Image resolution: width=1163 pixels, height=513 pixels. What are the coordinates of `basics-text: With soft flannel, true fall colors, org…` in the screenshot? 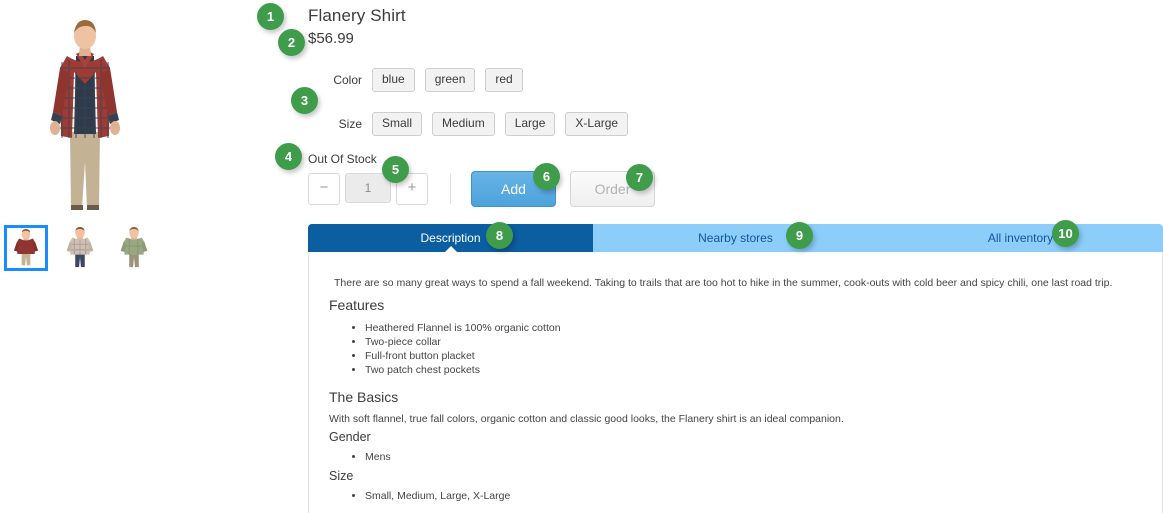 It's located at (586, 419).